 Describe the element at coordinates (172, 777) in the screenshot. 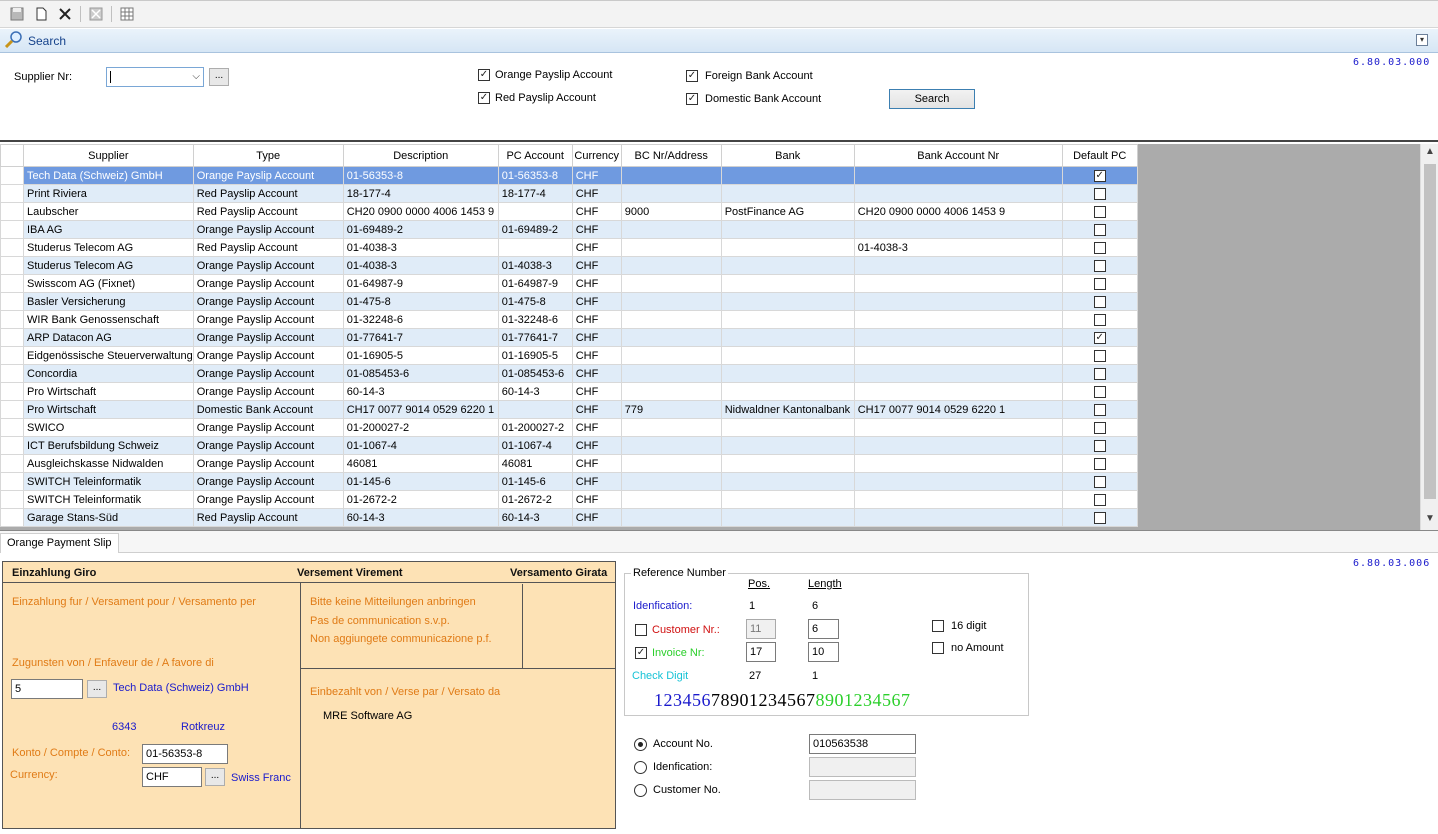

I see `currency-input: CHF` at that location.